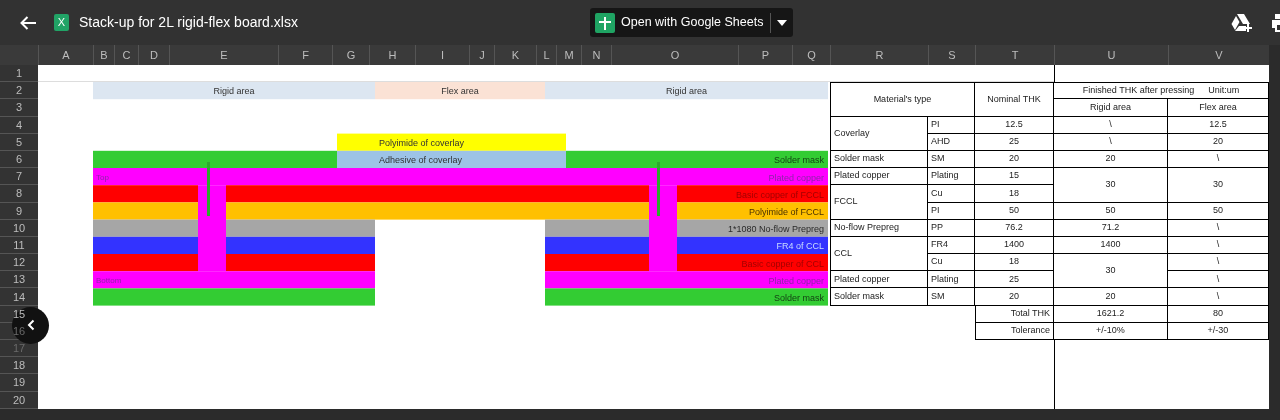  Describe the element at coordinates (951, 297) in the screenshot. I see `table-cell: SM` at that location.